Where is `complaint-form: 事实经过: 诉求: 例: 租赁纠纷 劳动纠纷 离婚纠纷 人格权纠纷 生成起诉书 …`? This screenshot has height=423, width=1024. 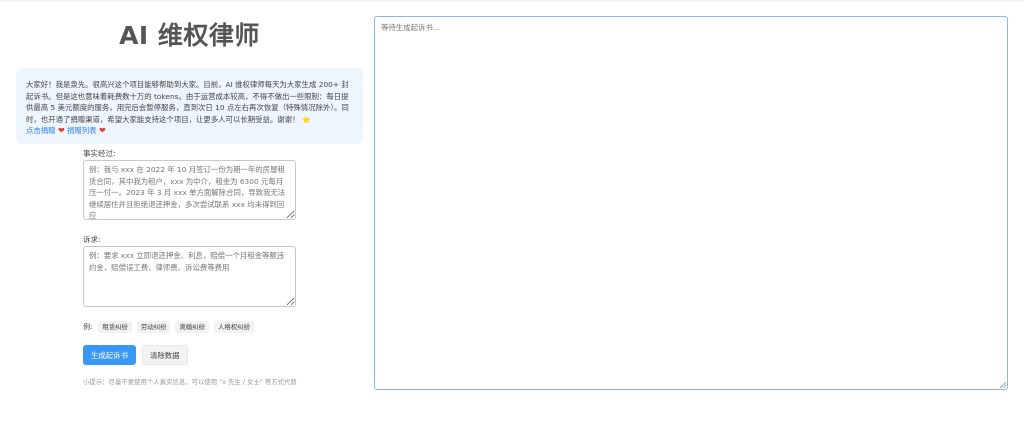
complaint-form: 事实经过: 诉求: 例: 租赁纠纷 劳动纠纷 离婚纠纷 人格权纠纷 生成起诉书 … is located at coordinates (190, 267).